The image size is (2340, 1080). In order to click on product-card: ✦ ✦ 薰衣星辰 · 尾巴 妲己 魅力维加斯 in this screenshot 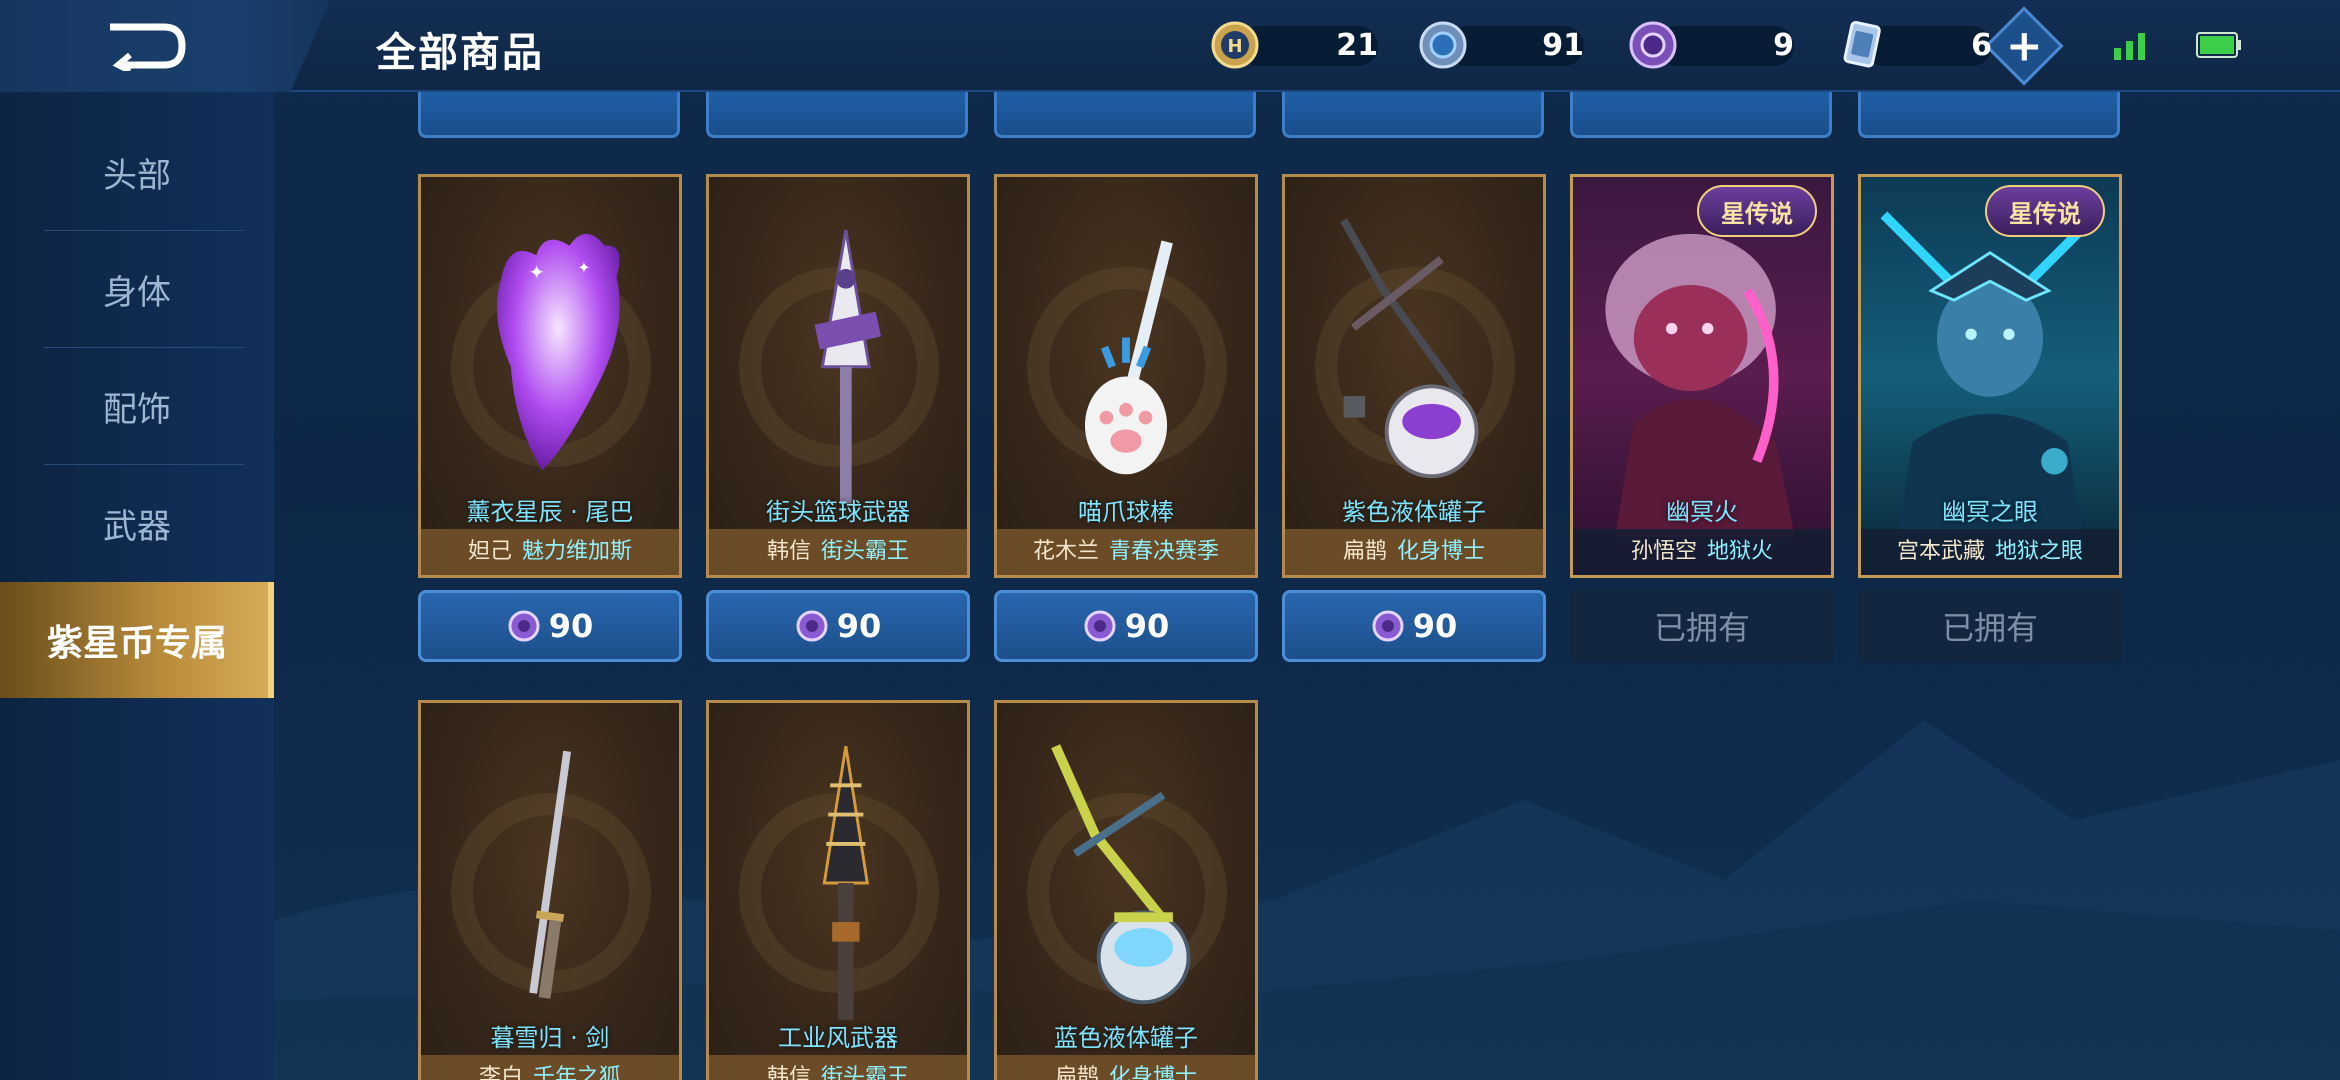, I will do `click(550, 376)`.